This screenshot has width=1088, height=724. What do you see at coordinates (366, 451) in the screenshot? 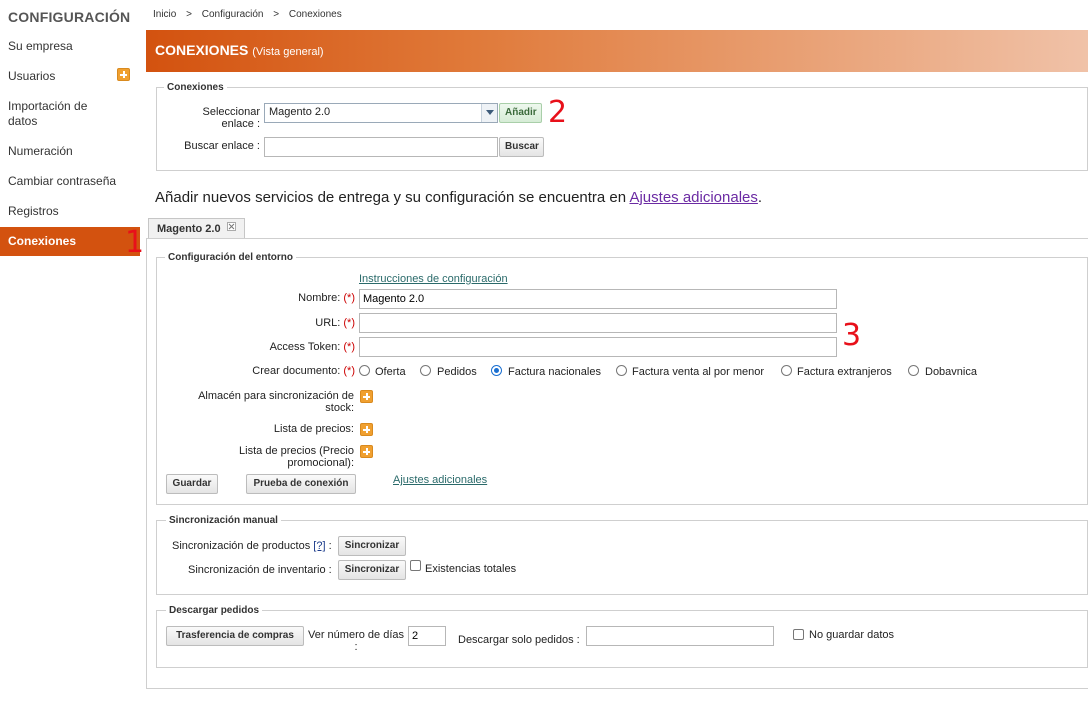
I see `add-promo-pricelist-icon` at bounding box center [366, 451].